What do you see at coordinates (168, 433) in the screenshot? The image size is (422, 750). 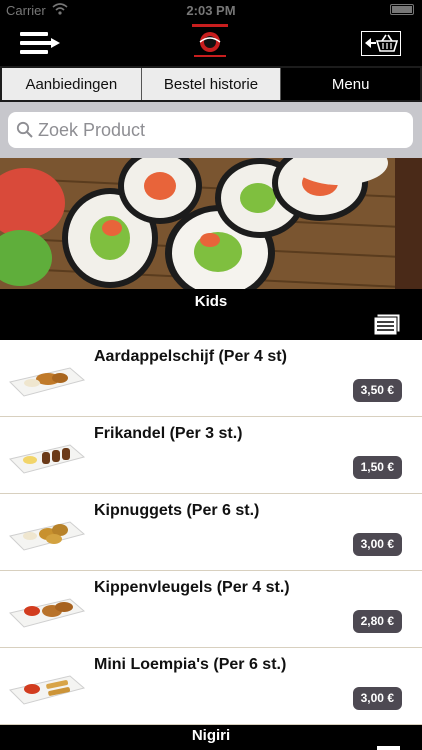 I see `product-name: Frikandel (Per 3 st.)` at bounding box center [168, 433].